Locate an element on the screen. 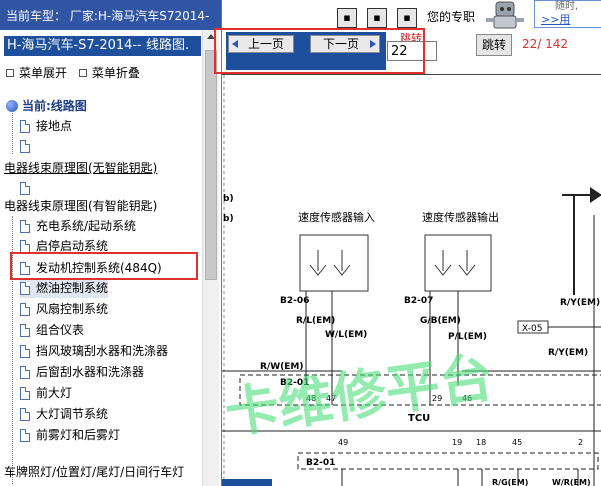 The image size is (601, 486). menu-expand-button: 菜单展开 is located at coordinates (36, 72).